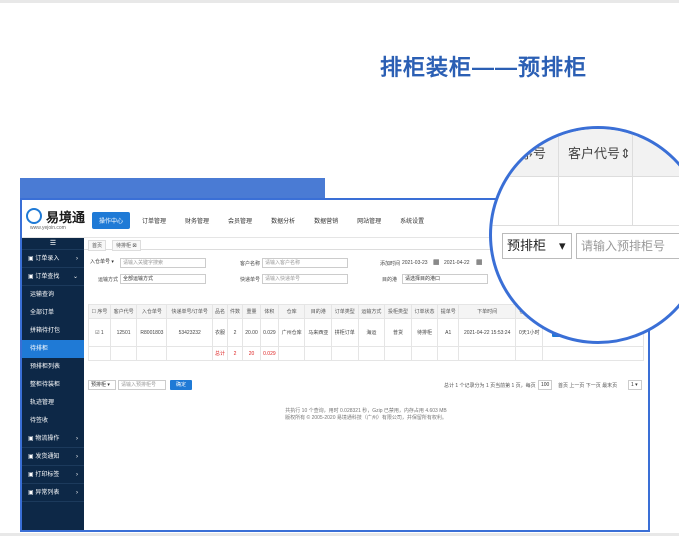 Image resolution: width=679 pixels, height=536 pixels. Describe the element at coordinates (53, 349) in the screenshot. I see `sidebar-item: 待排柜` at that location.